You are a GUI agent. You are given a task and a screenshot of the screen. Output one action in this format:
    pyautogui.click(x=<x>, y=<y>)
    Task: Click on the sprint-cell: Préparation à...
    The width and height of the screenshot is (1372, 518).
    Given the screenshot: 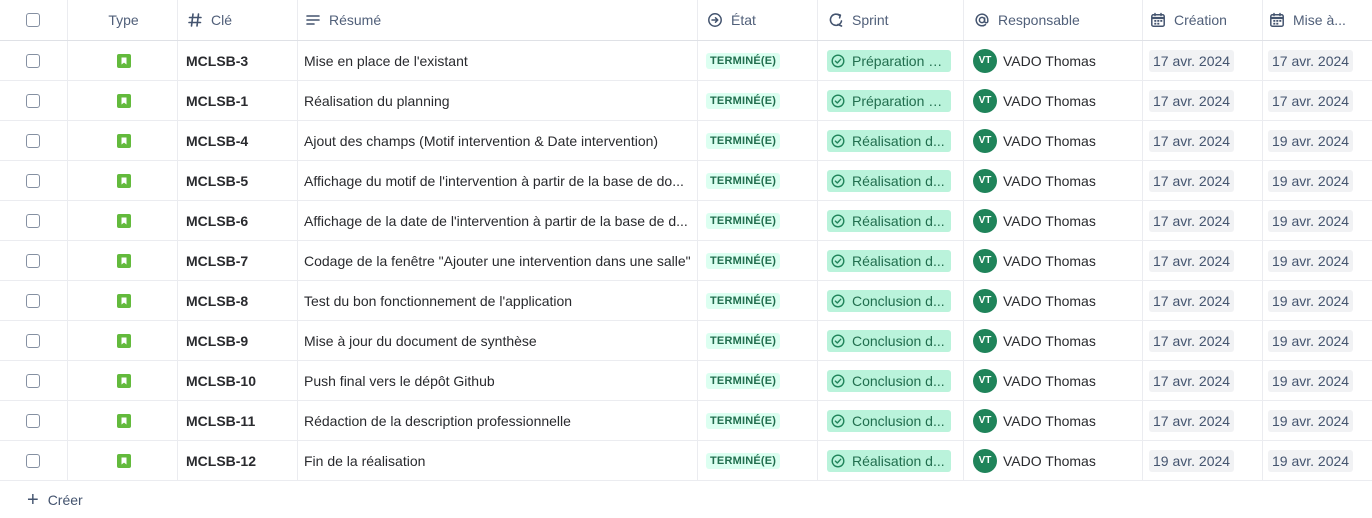 What is the action you would take?
    pyautogui.click(x=891, y=100)
    